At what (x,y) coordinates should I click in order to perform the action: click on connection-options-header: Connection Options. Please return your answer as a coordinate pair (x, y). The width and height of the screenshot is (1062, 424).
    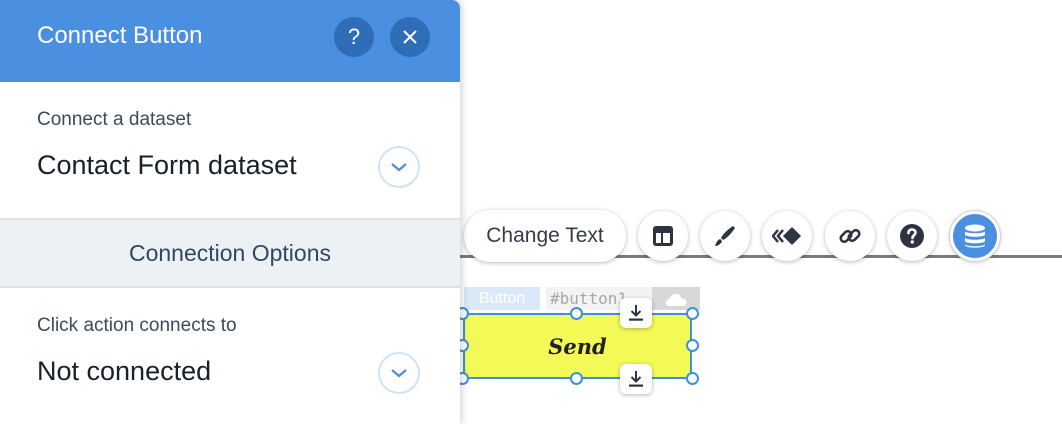
    Looking at the image, I should click on (230, 253).